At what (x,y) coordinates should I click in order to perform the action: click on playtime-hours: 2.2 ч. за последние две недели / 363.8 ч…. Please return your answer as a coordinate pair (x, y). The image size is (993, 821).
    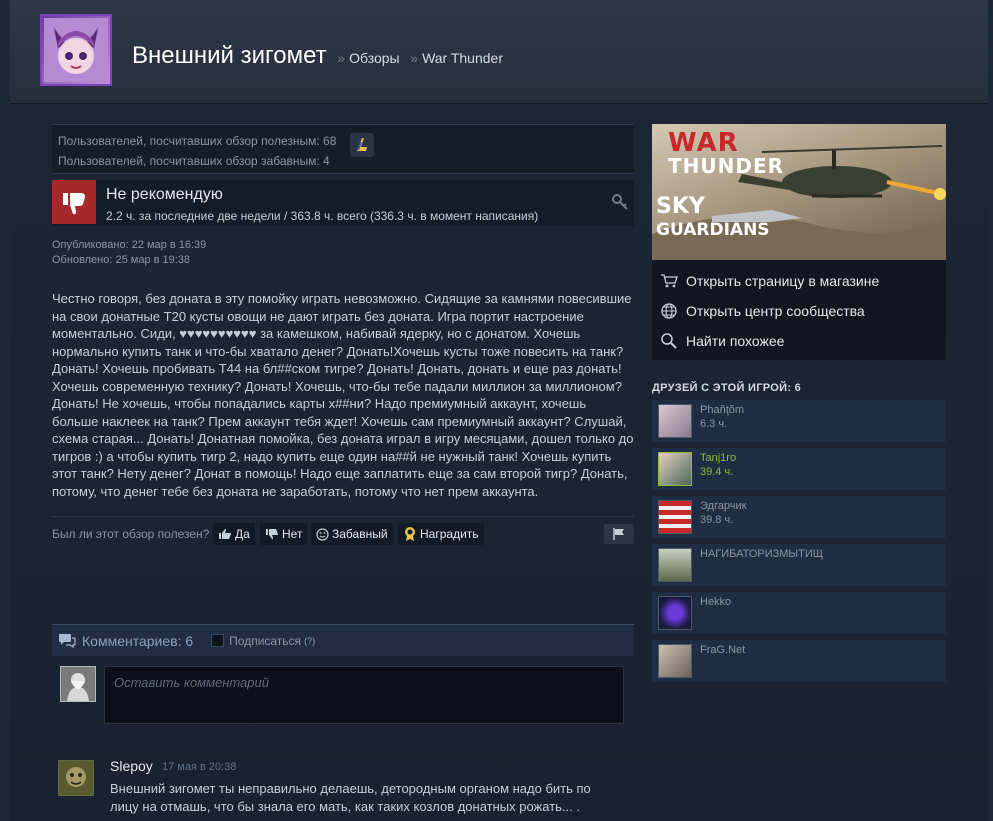
    Looking at the image, I should click on (322, 216).